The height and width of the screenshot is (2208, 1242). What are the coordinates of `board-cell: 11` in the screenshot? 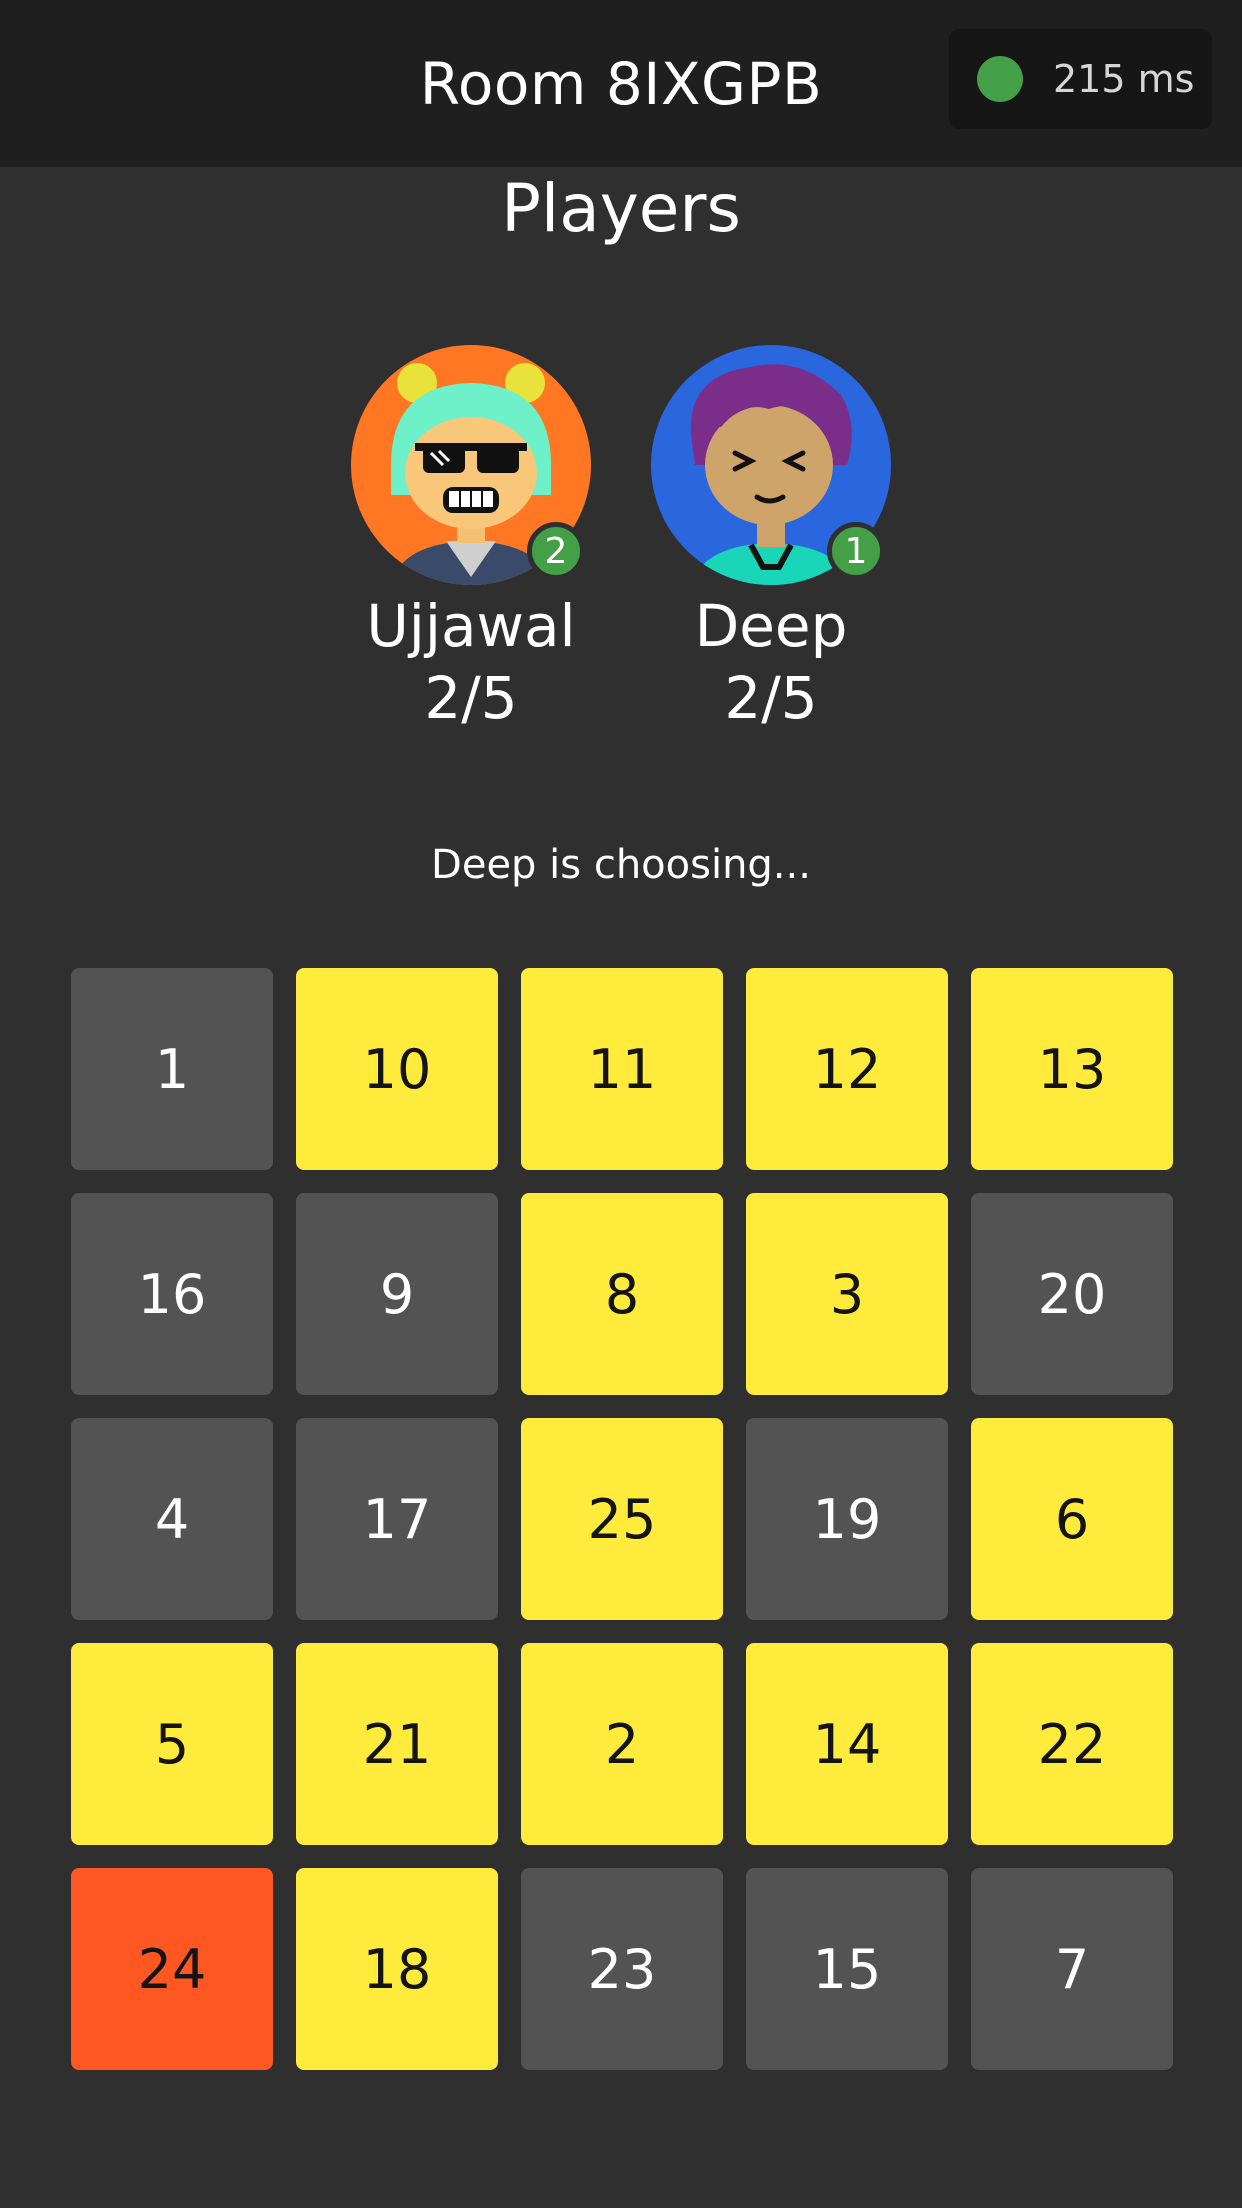 It's located at (622, 1069).